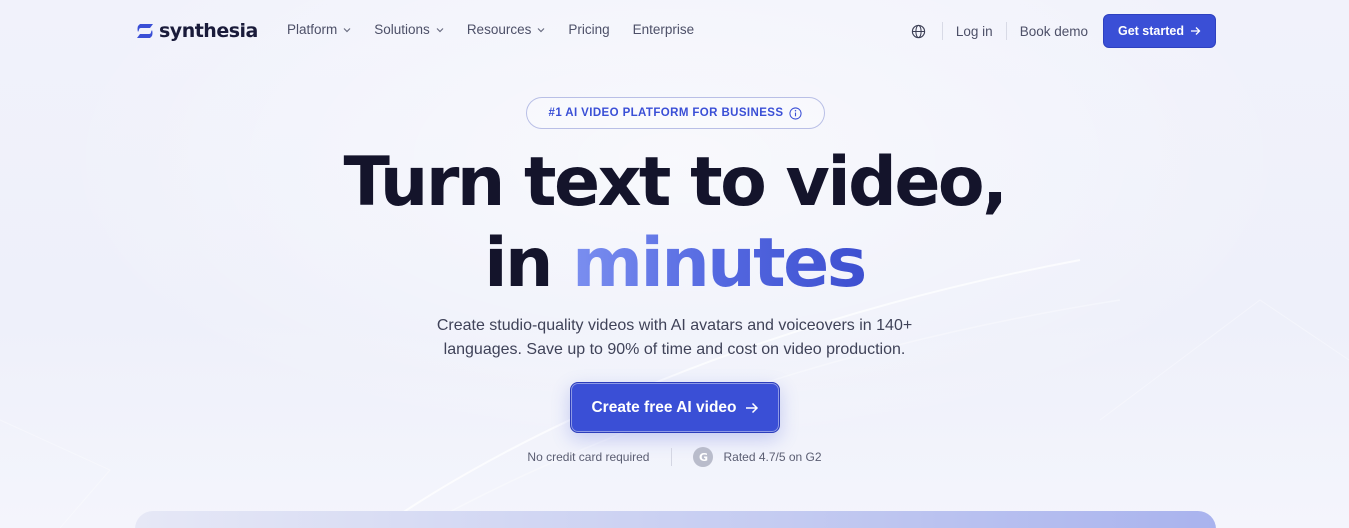  Describe the element at coordinates (1054, 31) in the screenshot. I see `book-demo-link: Book demo` at that location.